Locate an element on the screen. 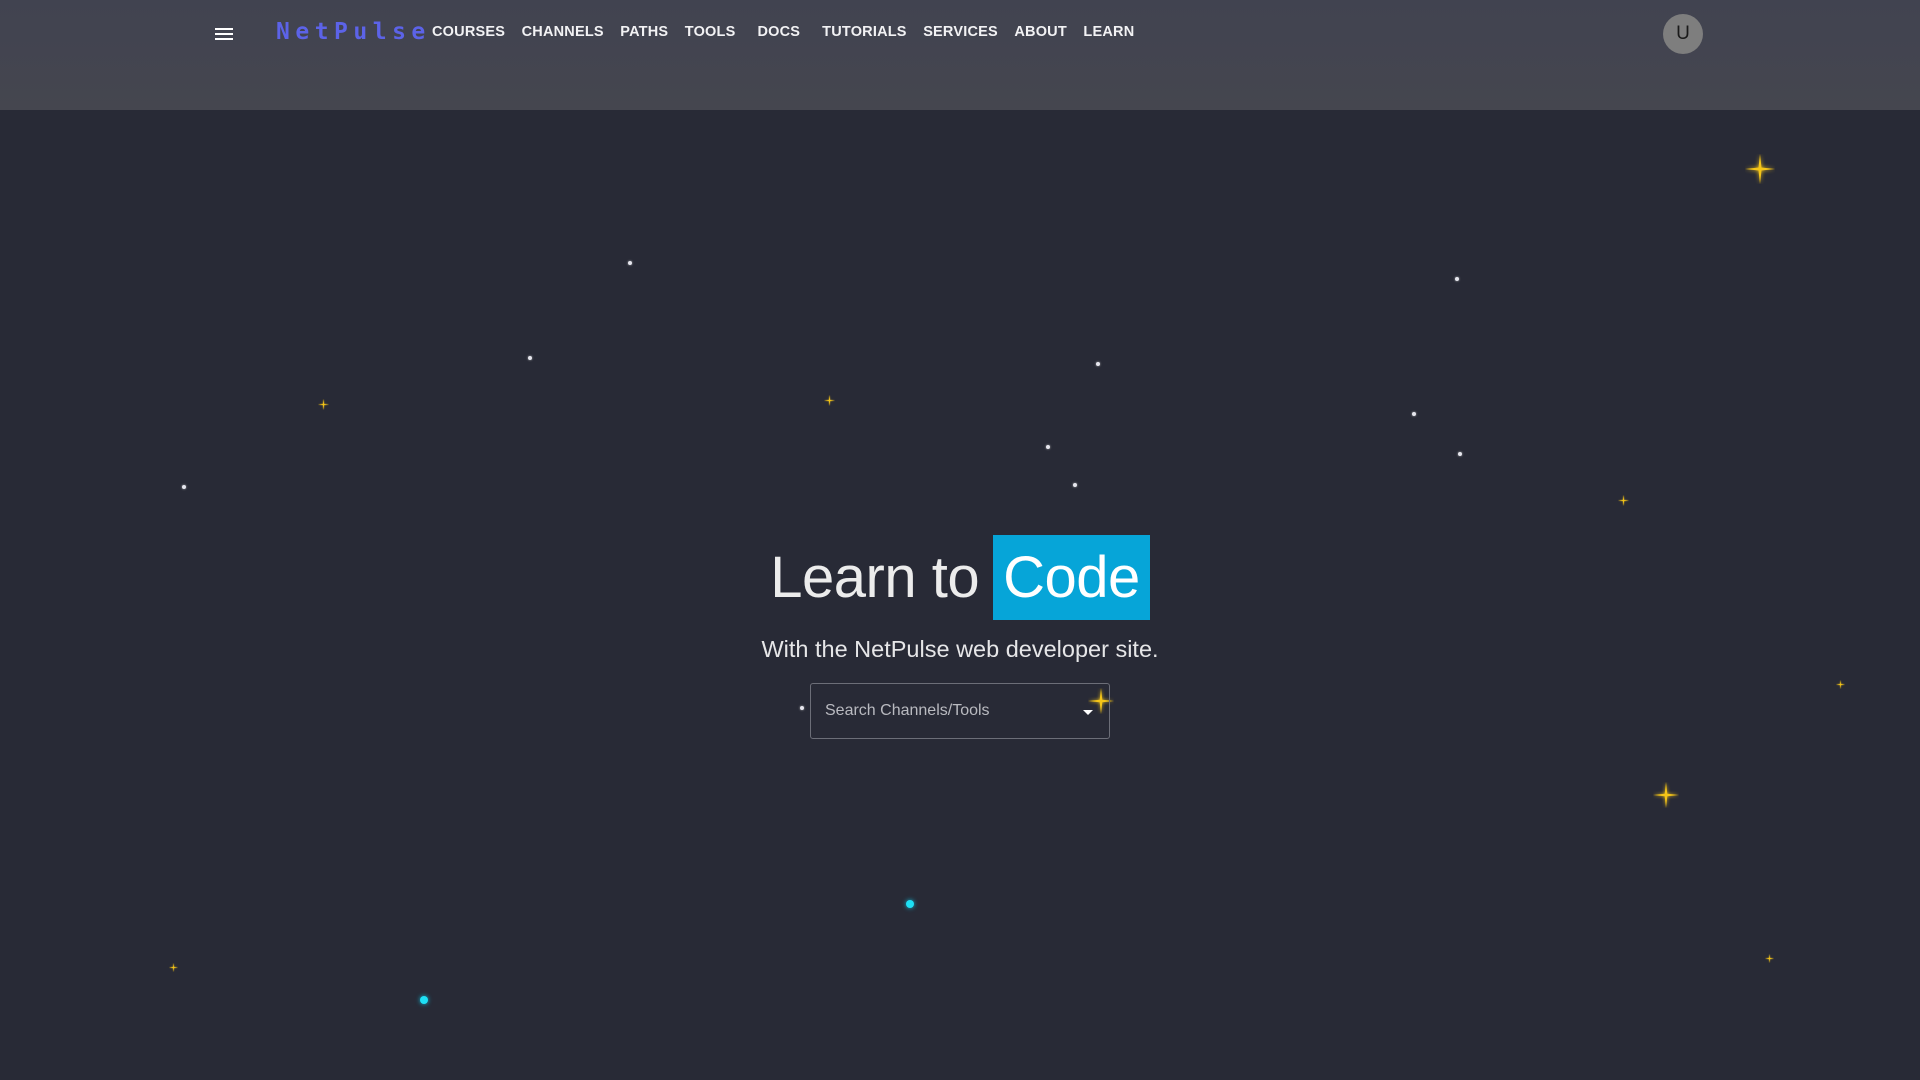 This screenshot has height=1080, width=1920. nav-courses: COURSES is located at coordinates (468, 32).